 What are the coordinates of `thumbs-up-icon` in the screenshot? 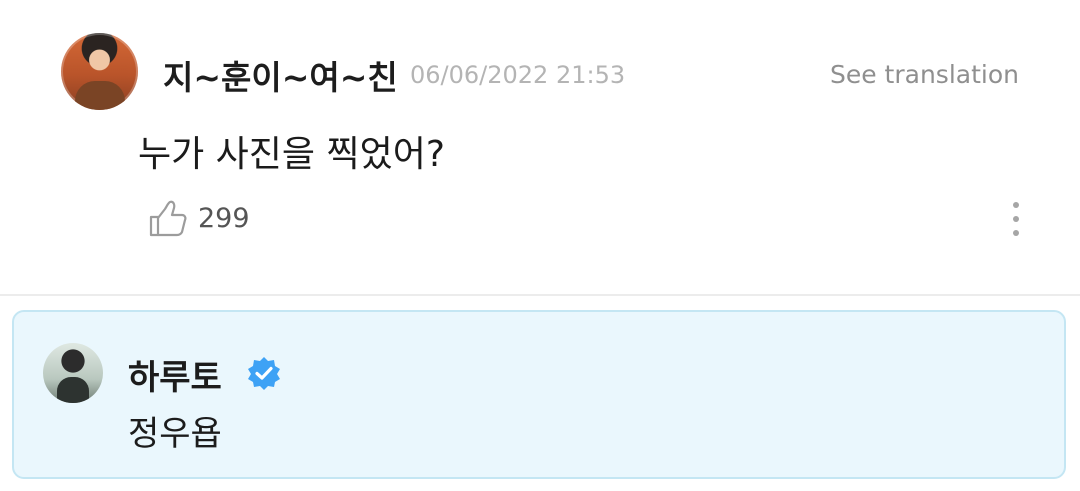 It's located at (168, 219).